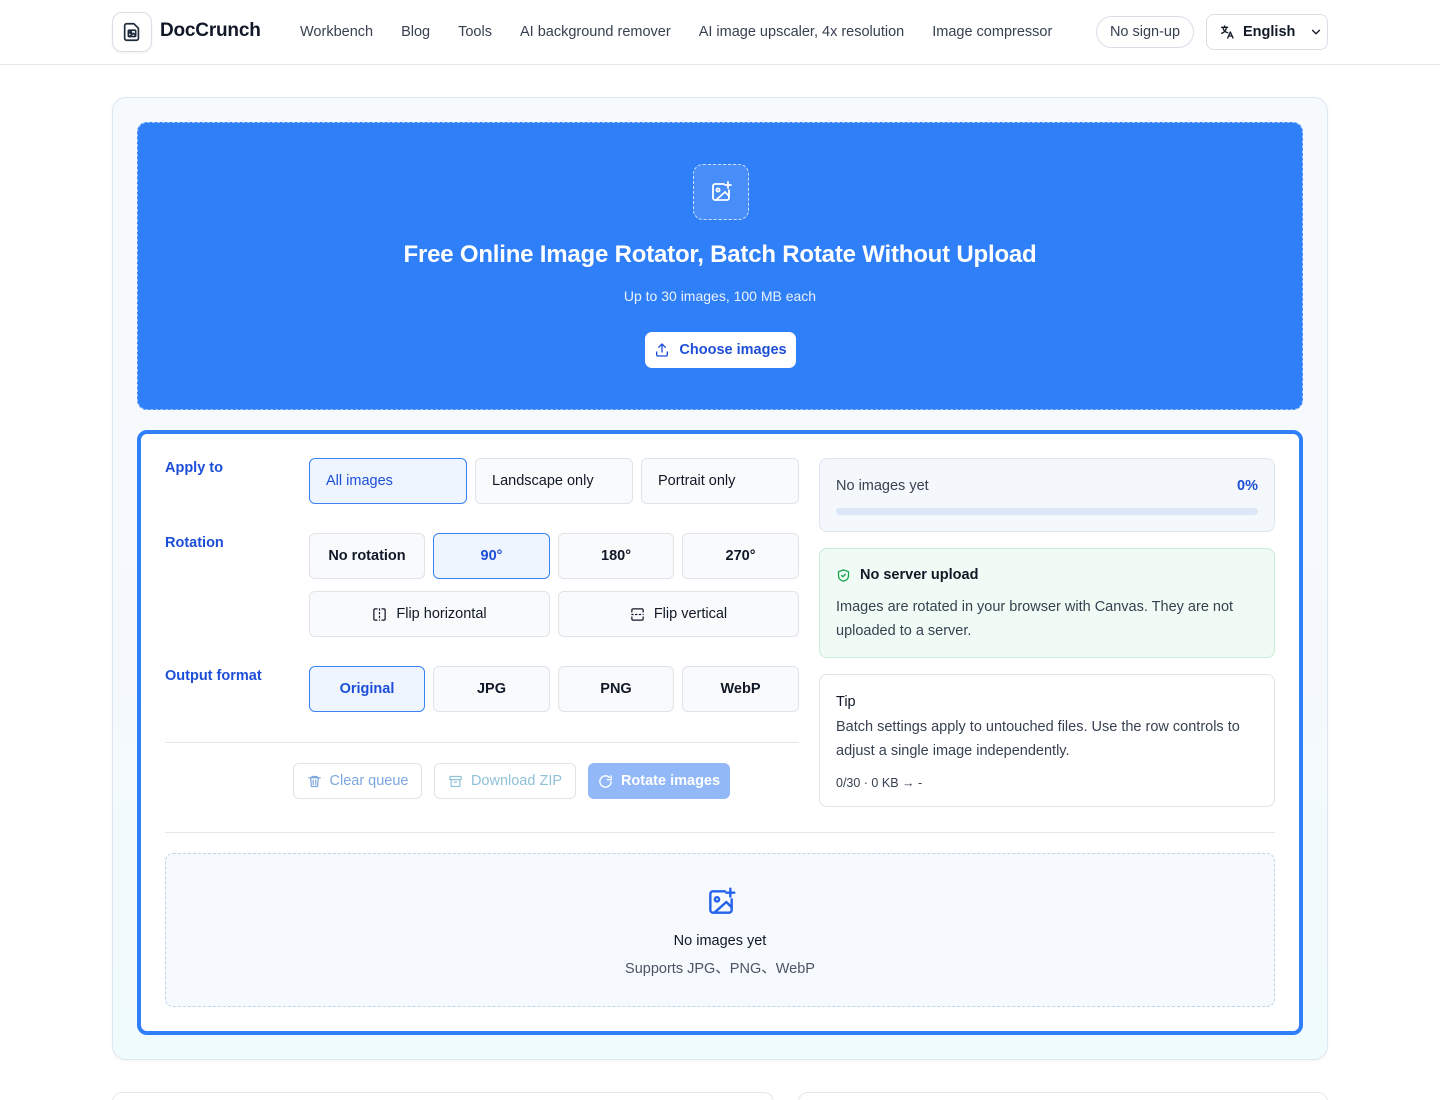 Image resolution: width=1440 pixels, height=1100 pixels. What do you see at coordinates (720, 941) in the screenshot?
I see `empty-queue-title: No images yet` at bounding box center [720, 941].